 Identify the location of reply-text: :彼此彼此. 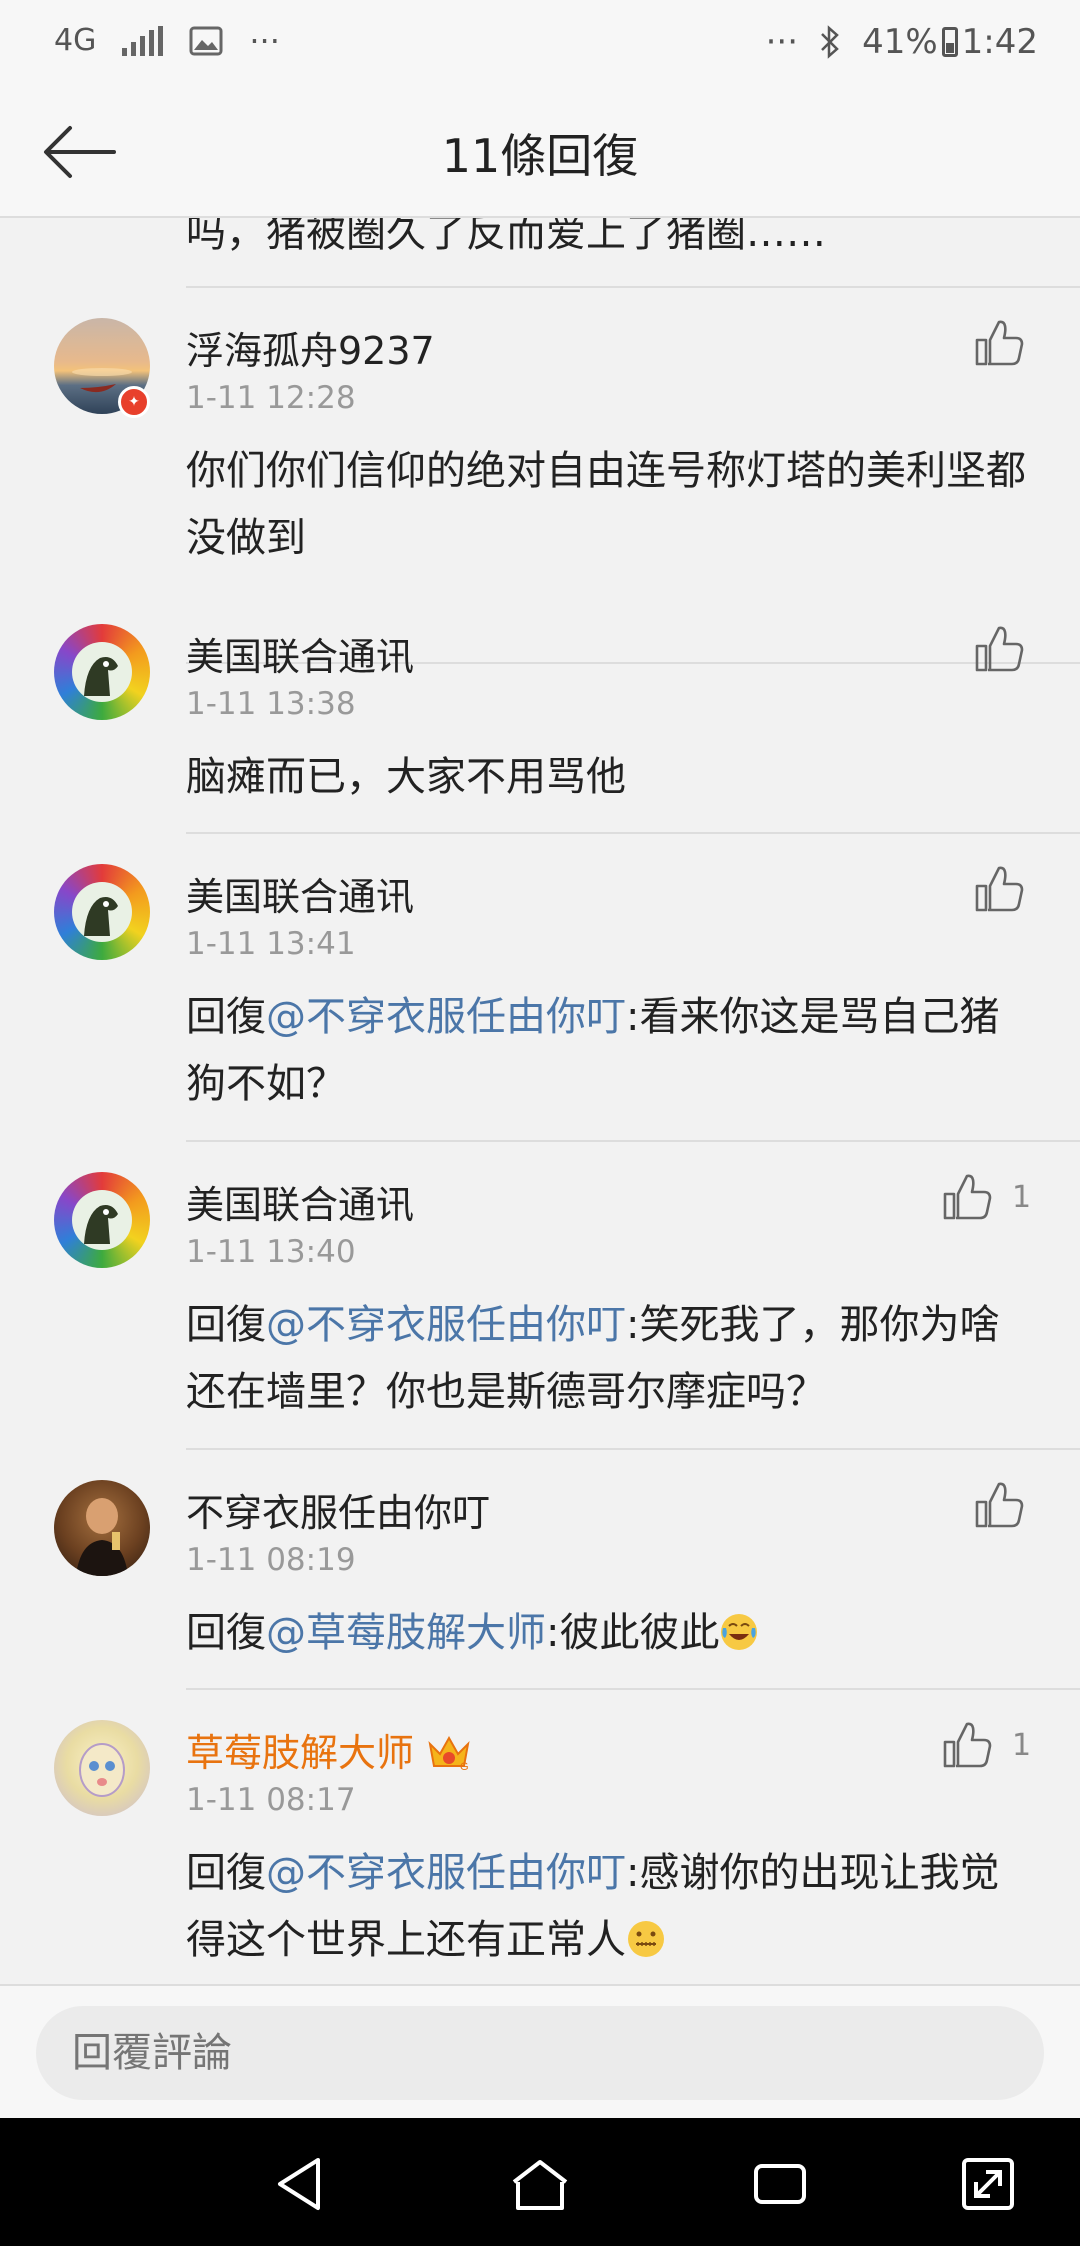
(633, 1633).